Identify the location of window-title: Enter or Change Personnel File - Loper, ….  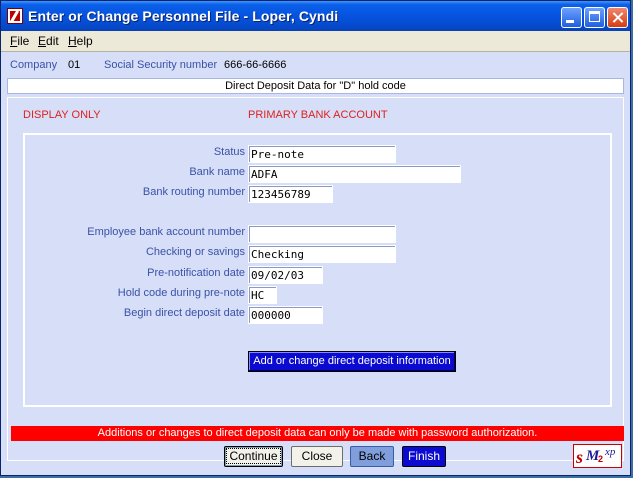
(183, 16).